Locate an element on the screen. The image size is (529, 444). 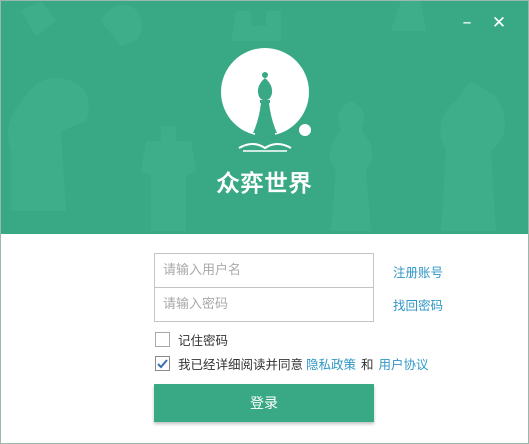
checkmark-icon is located at coordinates (162, 364).